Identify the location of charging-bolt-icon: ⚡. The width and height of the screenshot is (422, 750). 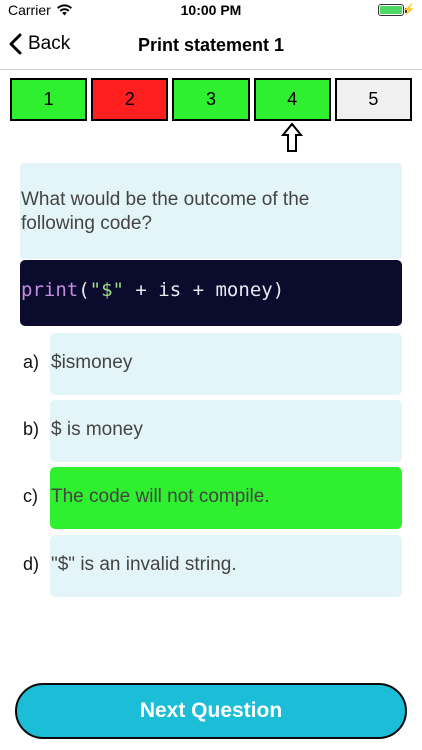
(409, 10).